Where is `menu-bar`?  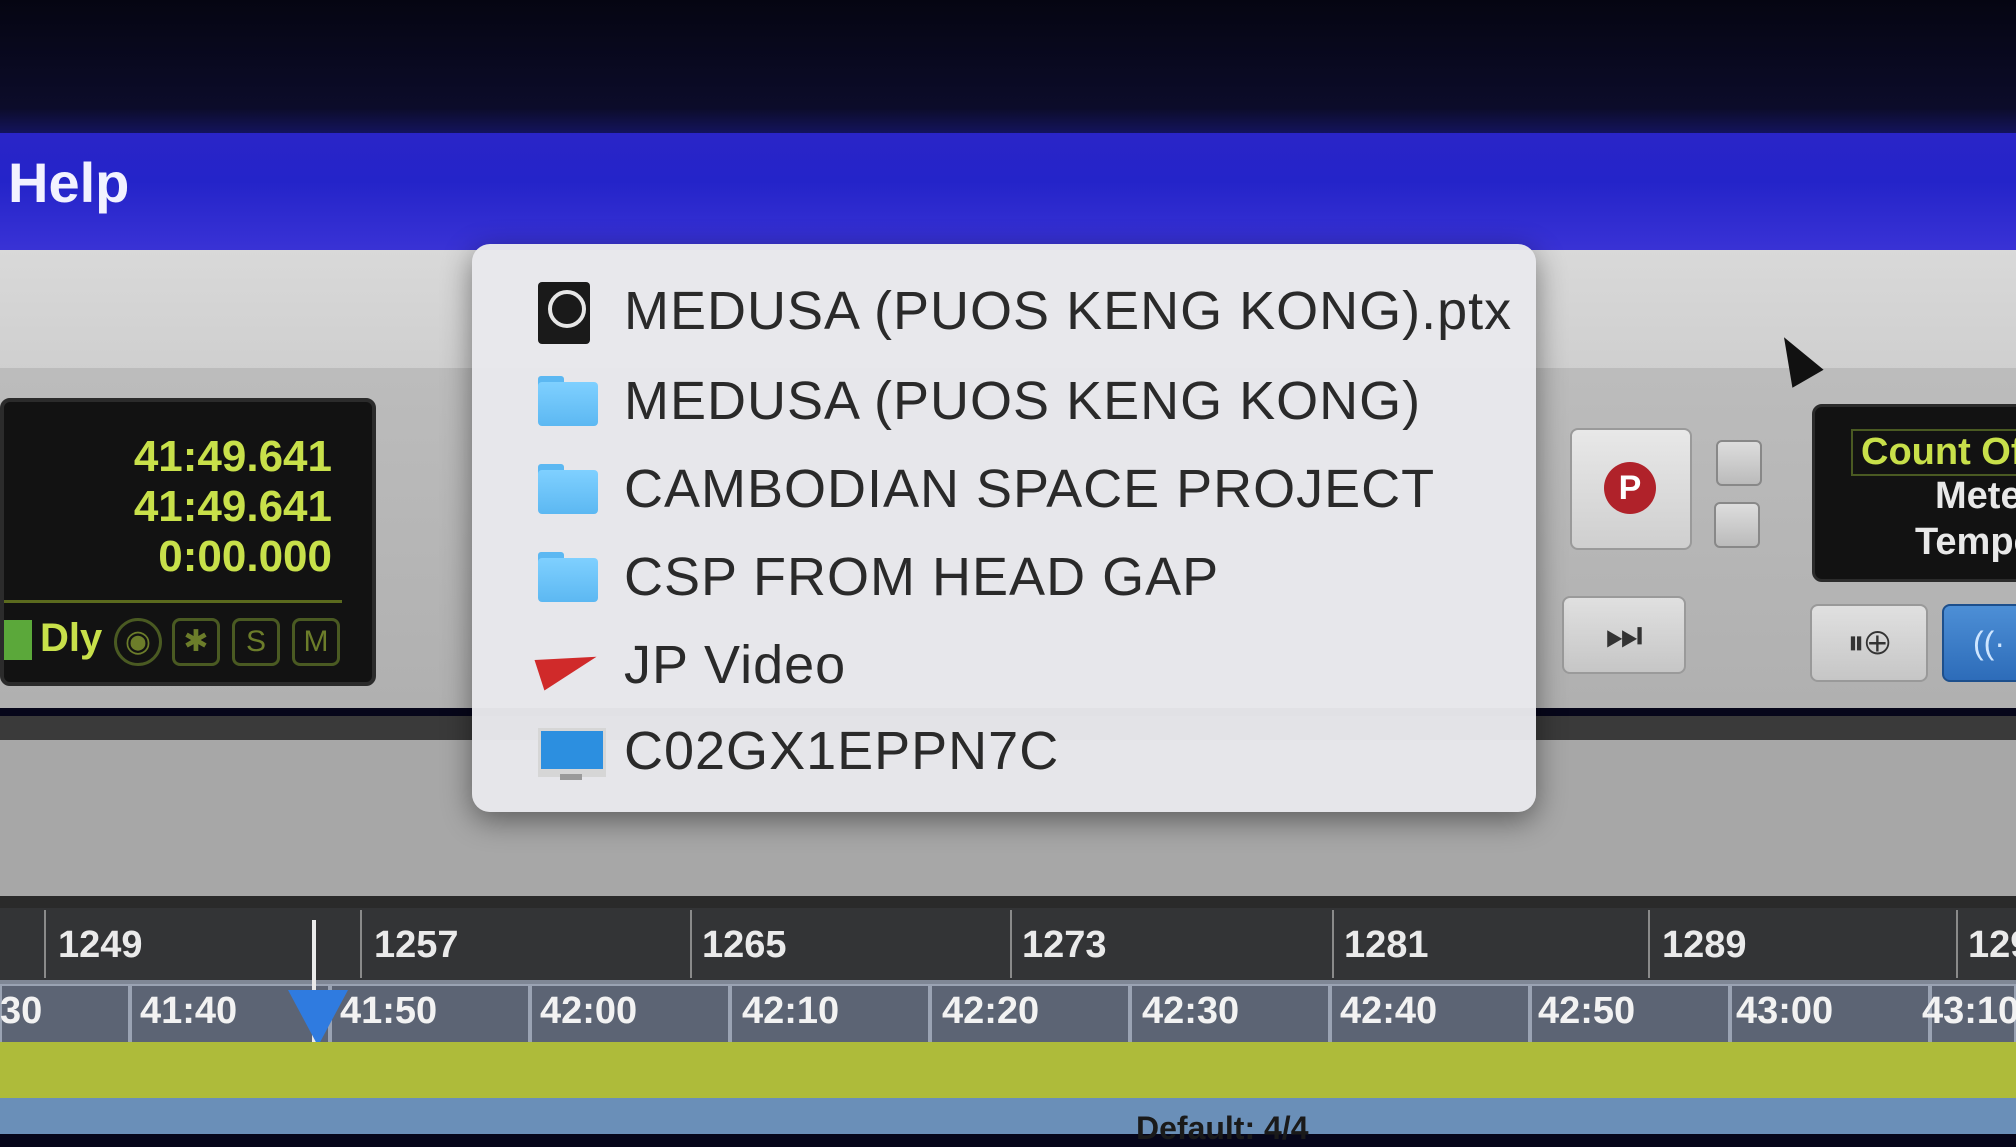 menu-bar is located at coordinates (1008, 193).